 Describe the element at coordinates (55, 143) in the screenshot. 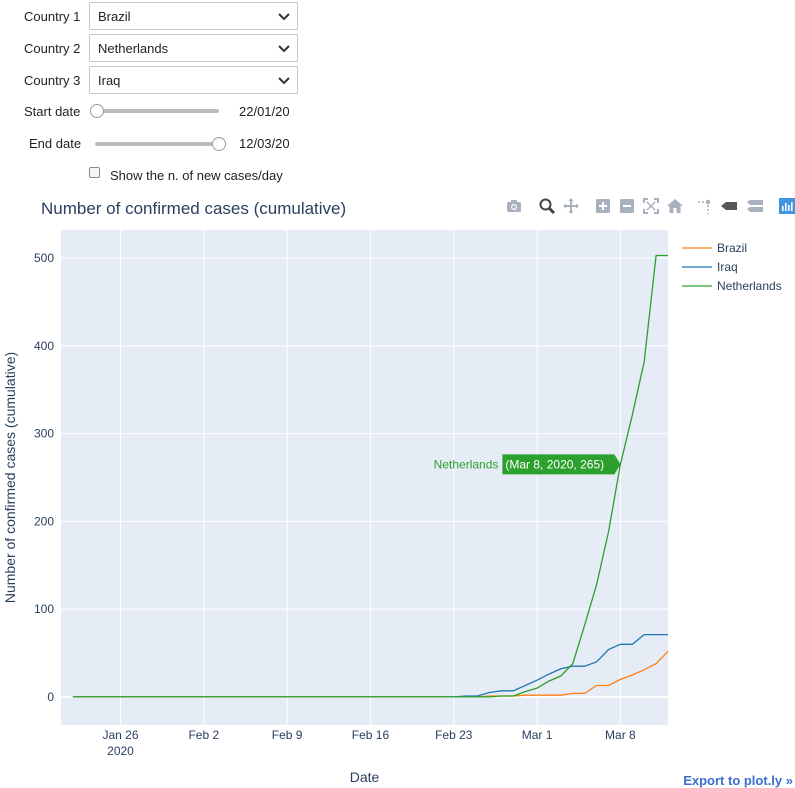

I see `end-date-label: End date` at that location.